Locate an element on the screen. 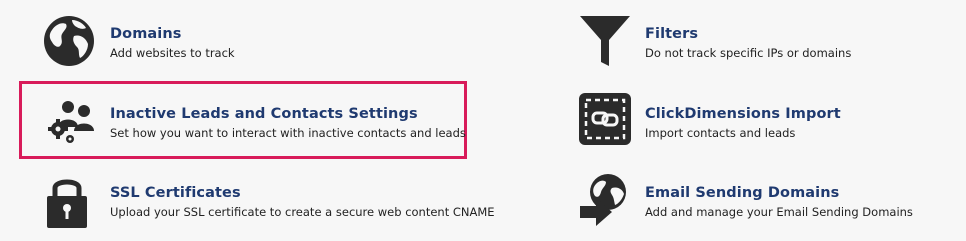 This screenshot has height=241, width=966. item-title: Inactive Leads and Contacts Settings is located at coordinates (264, 114).